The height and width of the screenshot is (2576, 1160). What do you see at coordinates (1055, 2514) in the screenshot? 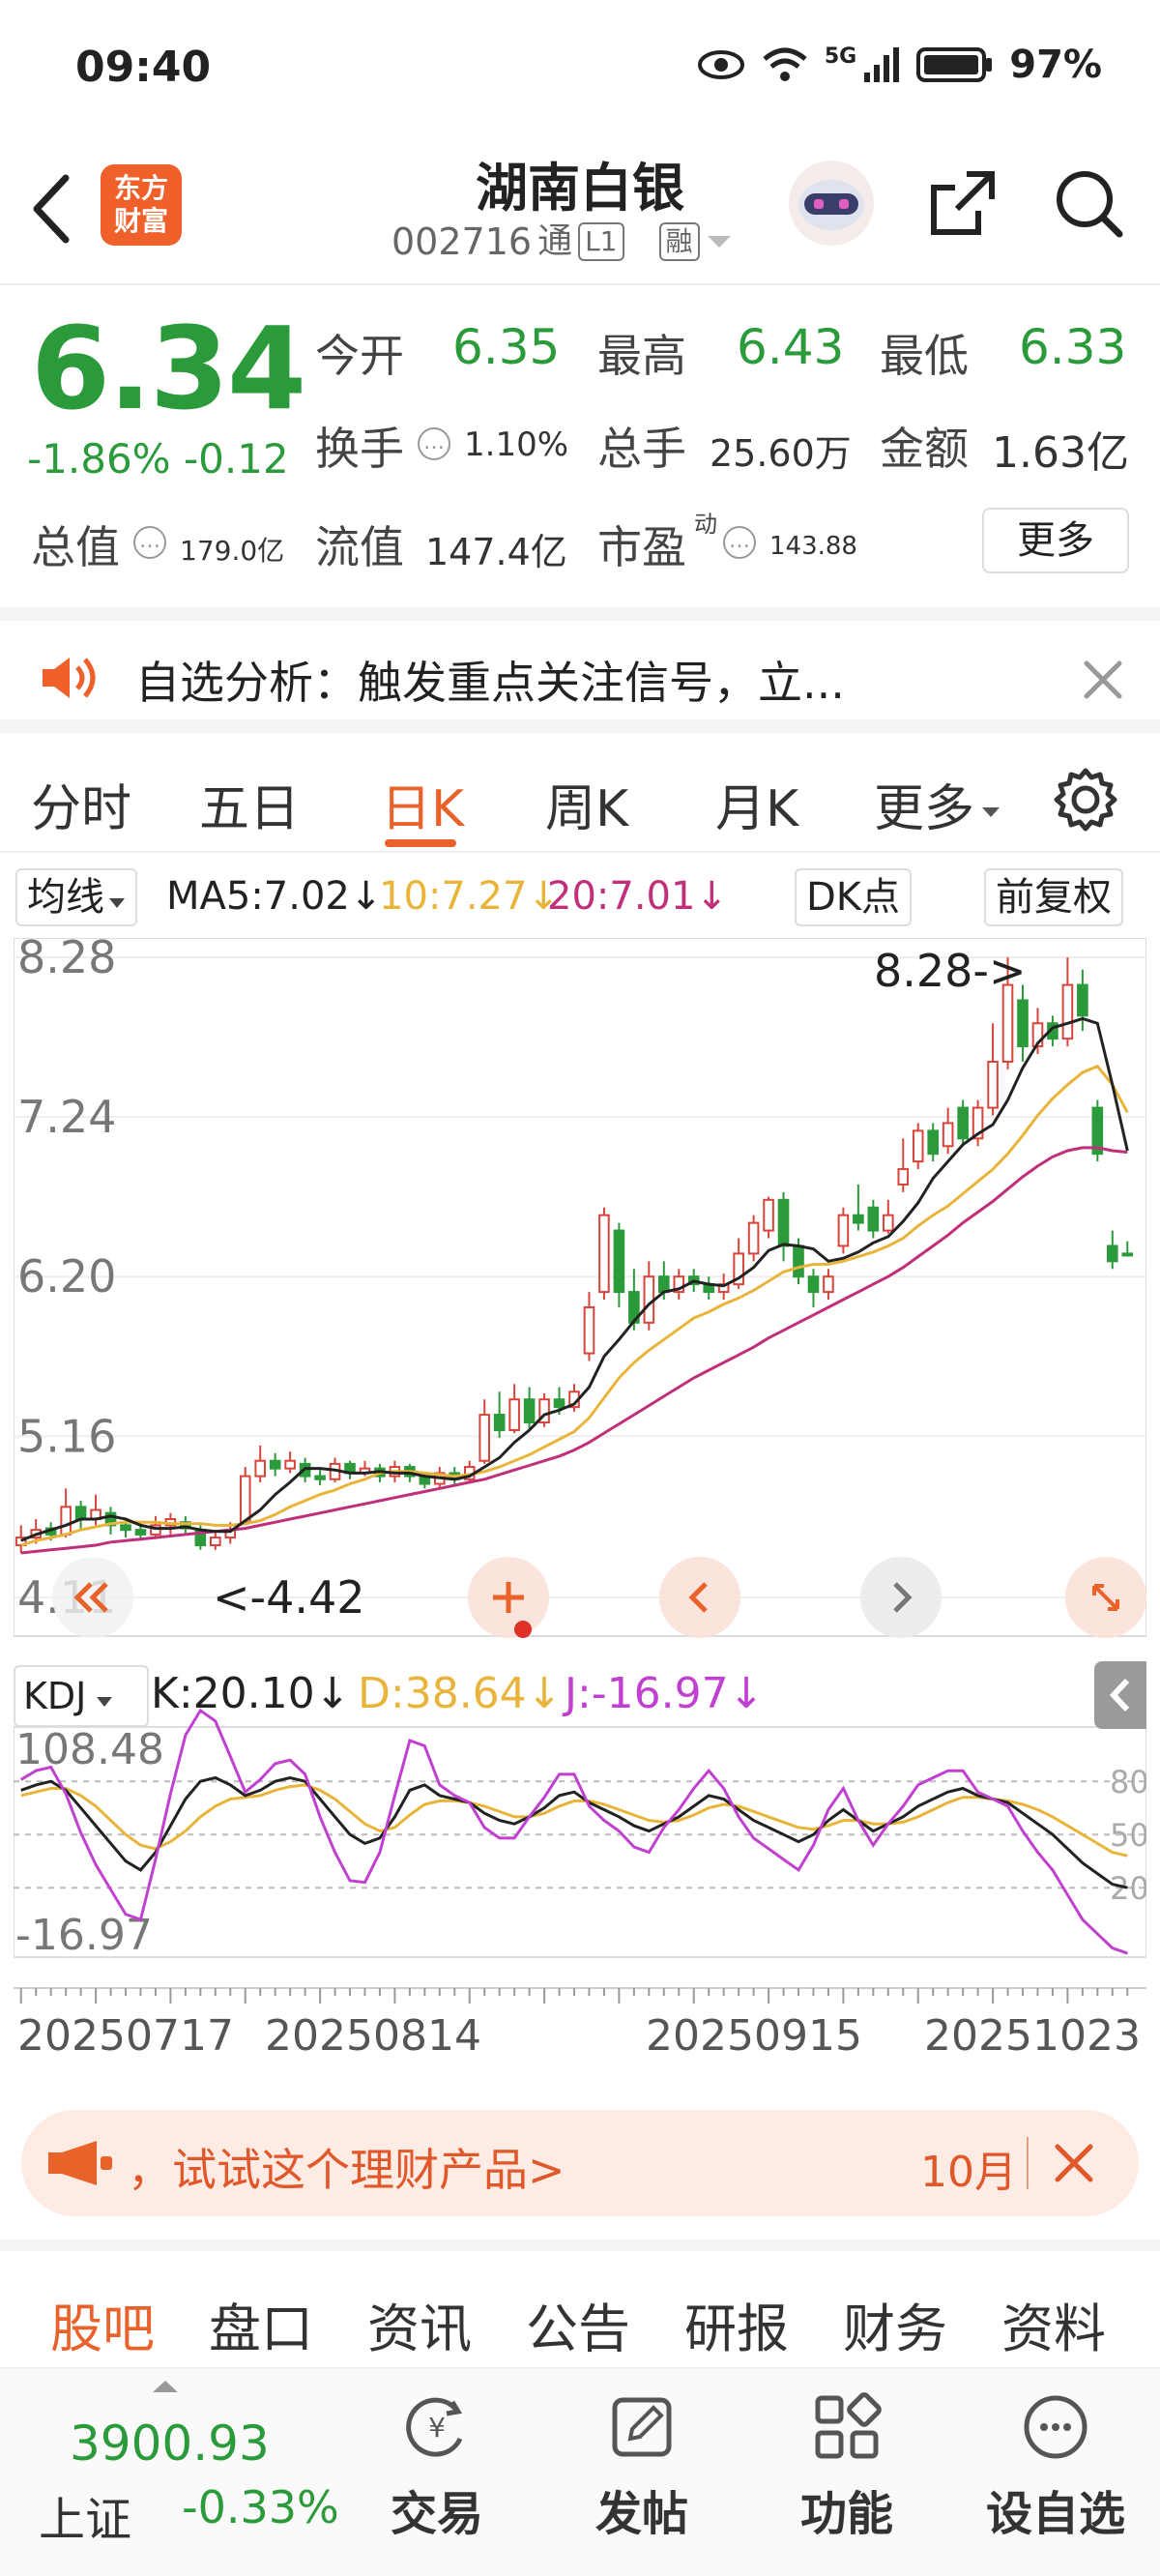
I see `nav-add-watchlist-label: 设自选` at bounding box center [1055, 2514].